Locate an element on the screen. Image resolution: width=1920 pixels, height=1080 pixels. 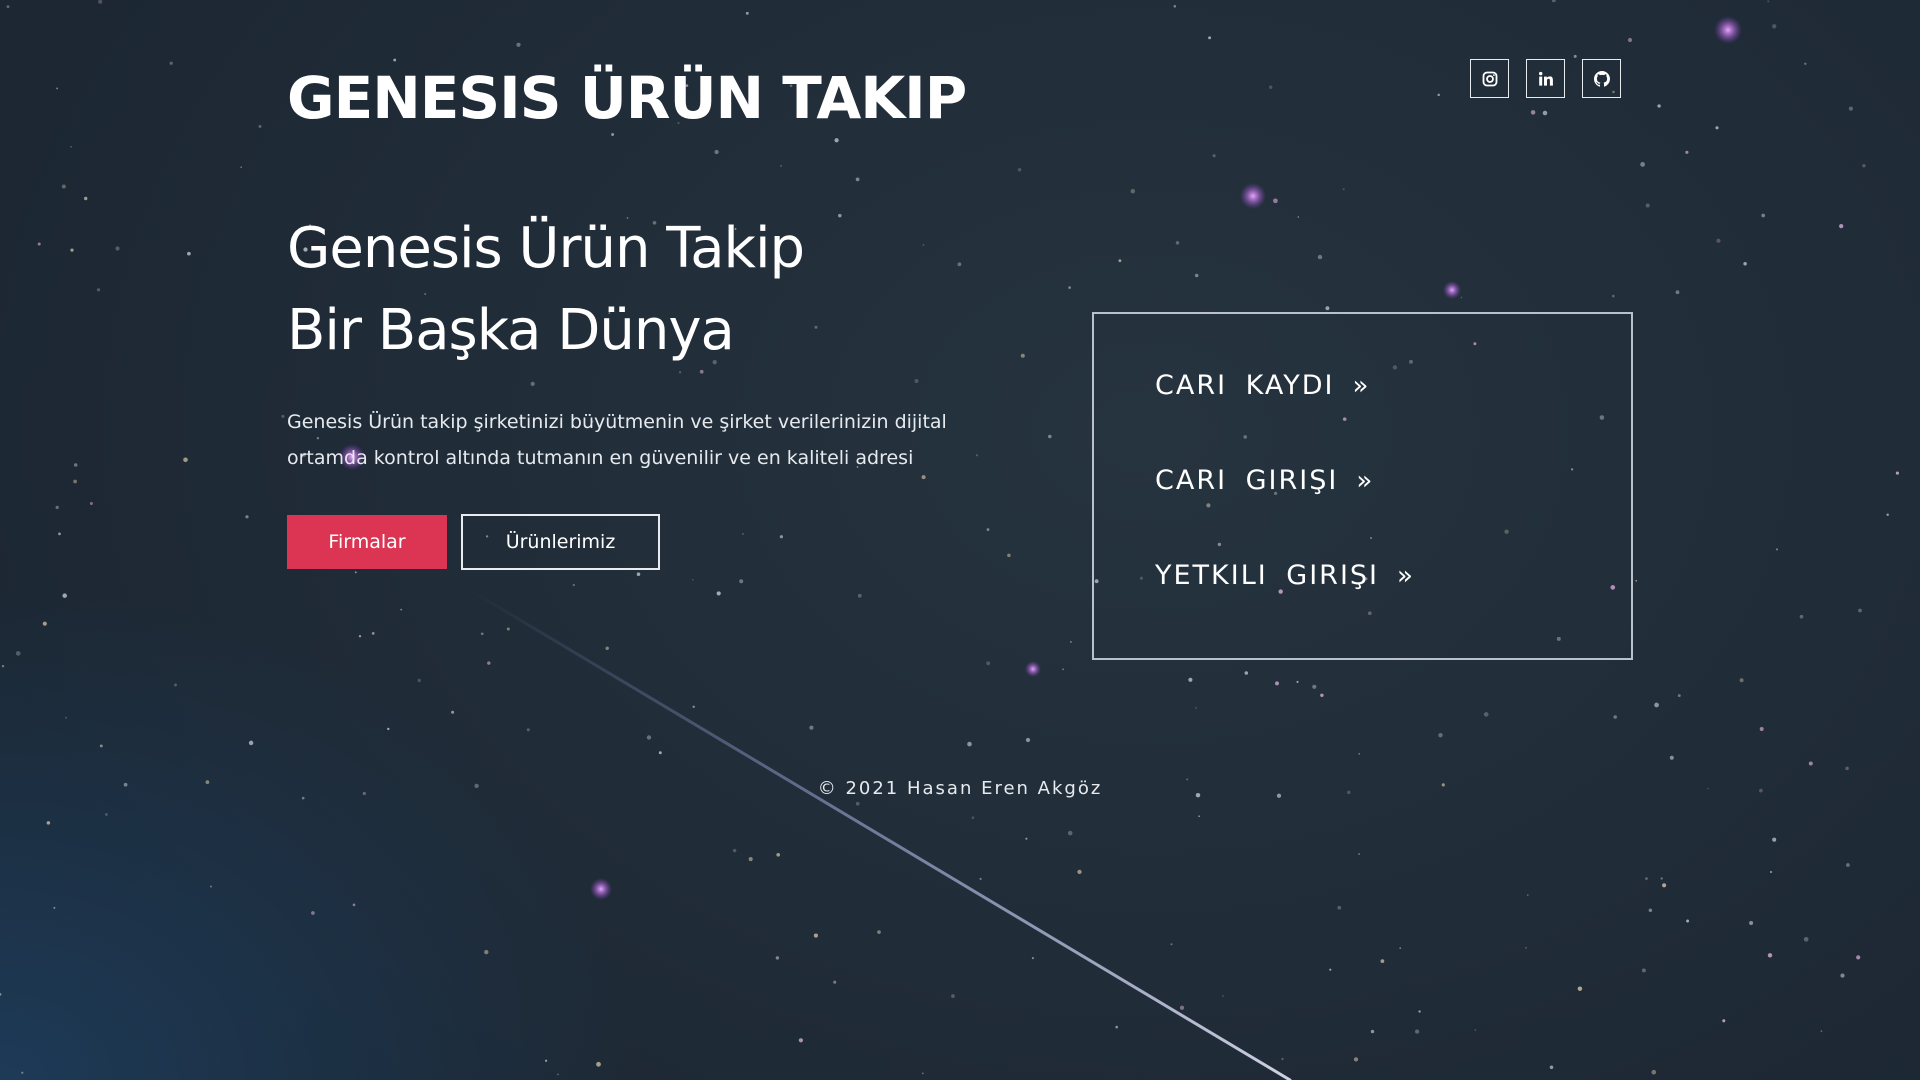
cari-girisi-link: CARI GIRIŞI » is located at coordinates (1264, 480).